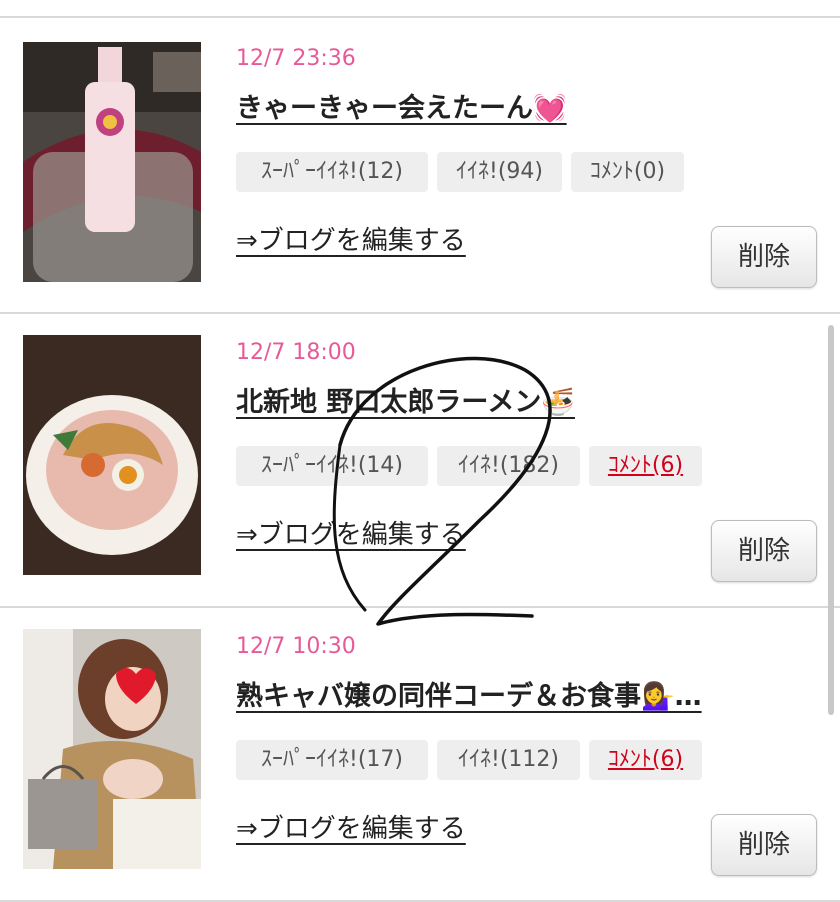 The width and height of the screenshot is (840, 902). I want to click on post-date: 12/7 18:00, so click(296, 352).